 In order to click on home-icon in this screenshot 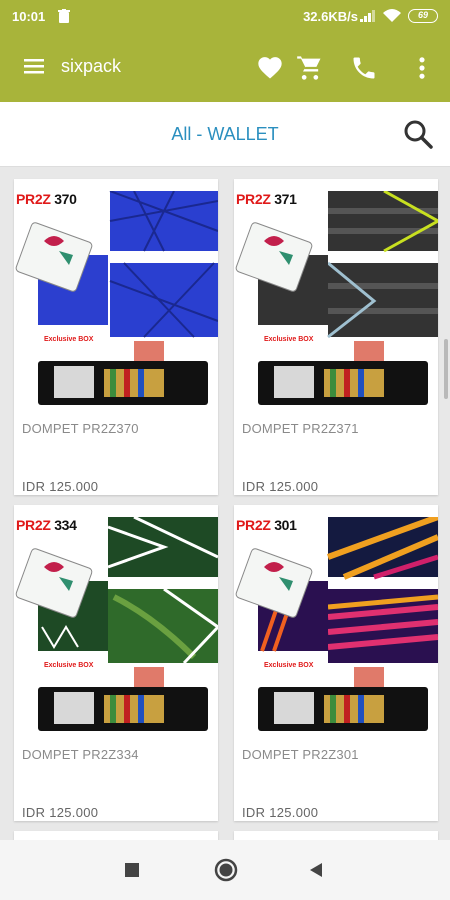, I will do `click(226, 870)`.